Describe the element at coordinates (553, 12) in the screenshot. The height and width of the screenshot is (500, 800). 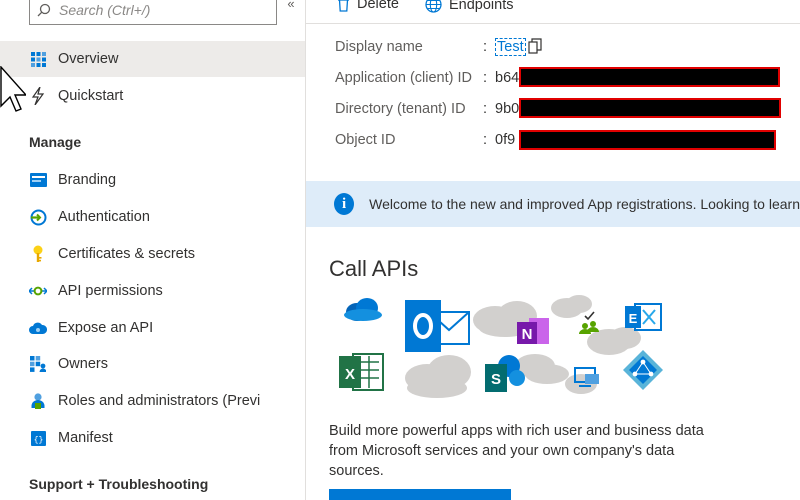
I see `toolbar: Delete Endpoints` at that location.